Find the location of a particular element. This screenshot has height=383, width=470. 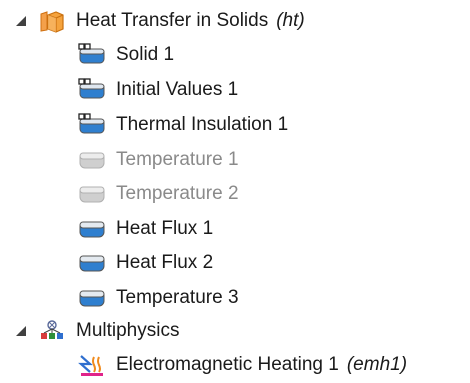

tree-node-initial-values-1: Initial Values 1 is located at coordinates (158, 90).